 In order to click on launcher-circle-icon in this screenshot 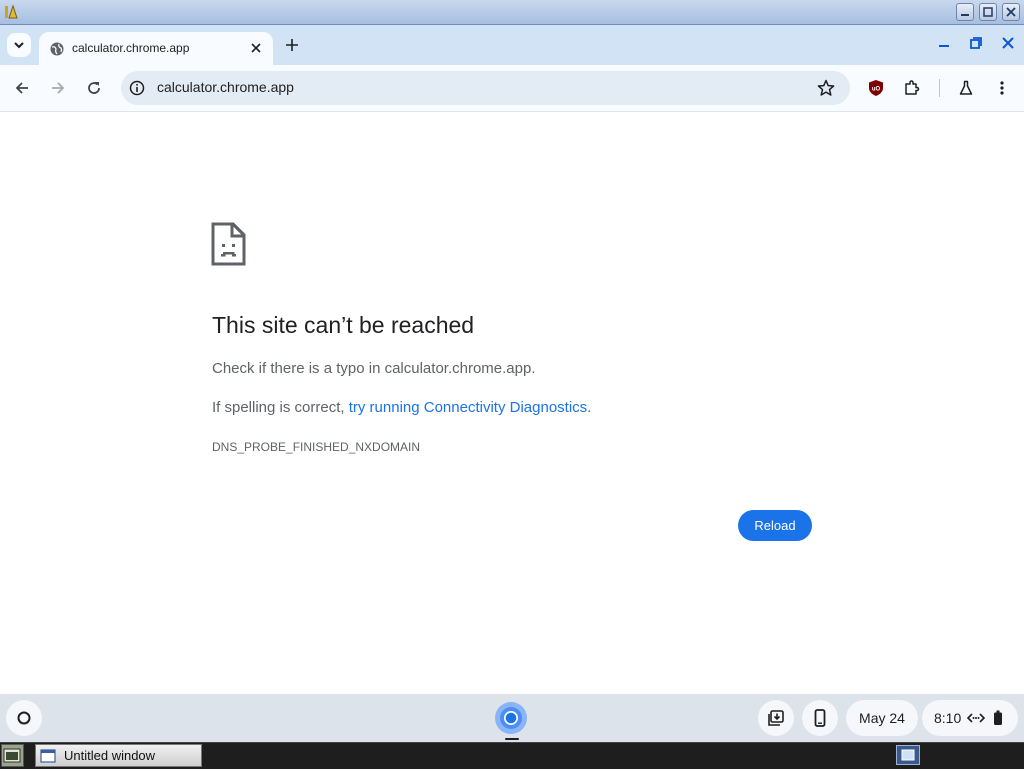, I will do `click(24, 718)`.